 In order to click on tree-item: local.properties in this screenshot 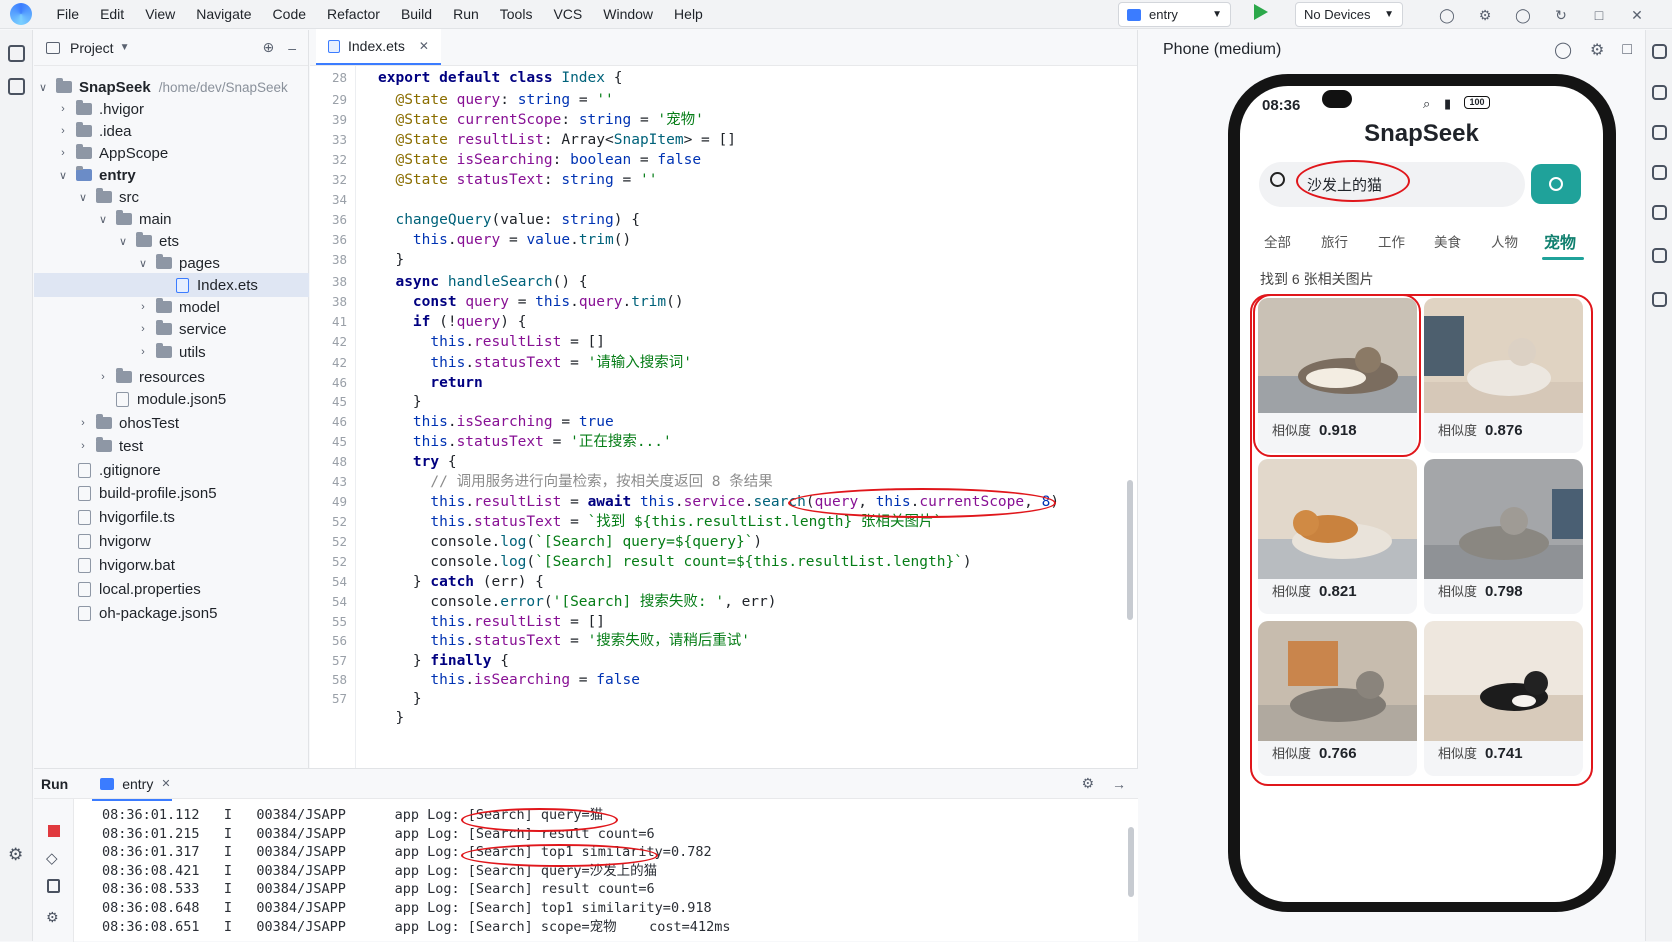, I will do `click(139, 589)`.